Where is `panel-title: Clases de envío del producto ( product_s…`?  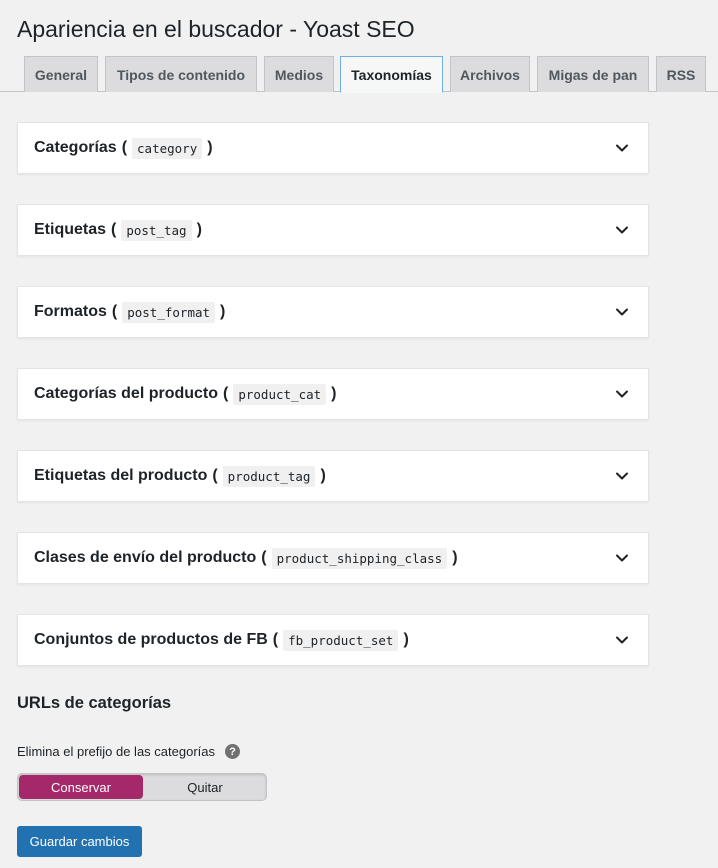 panel-title: Clases de envío del producto ( product_s… is located at coordinates (248, 558).